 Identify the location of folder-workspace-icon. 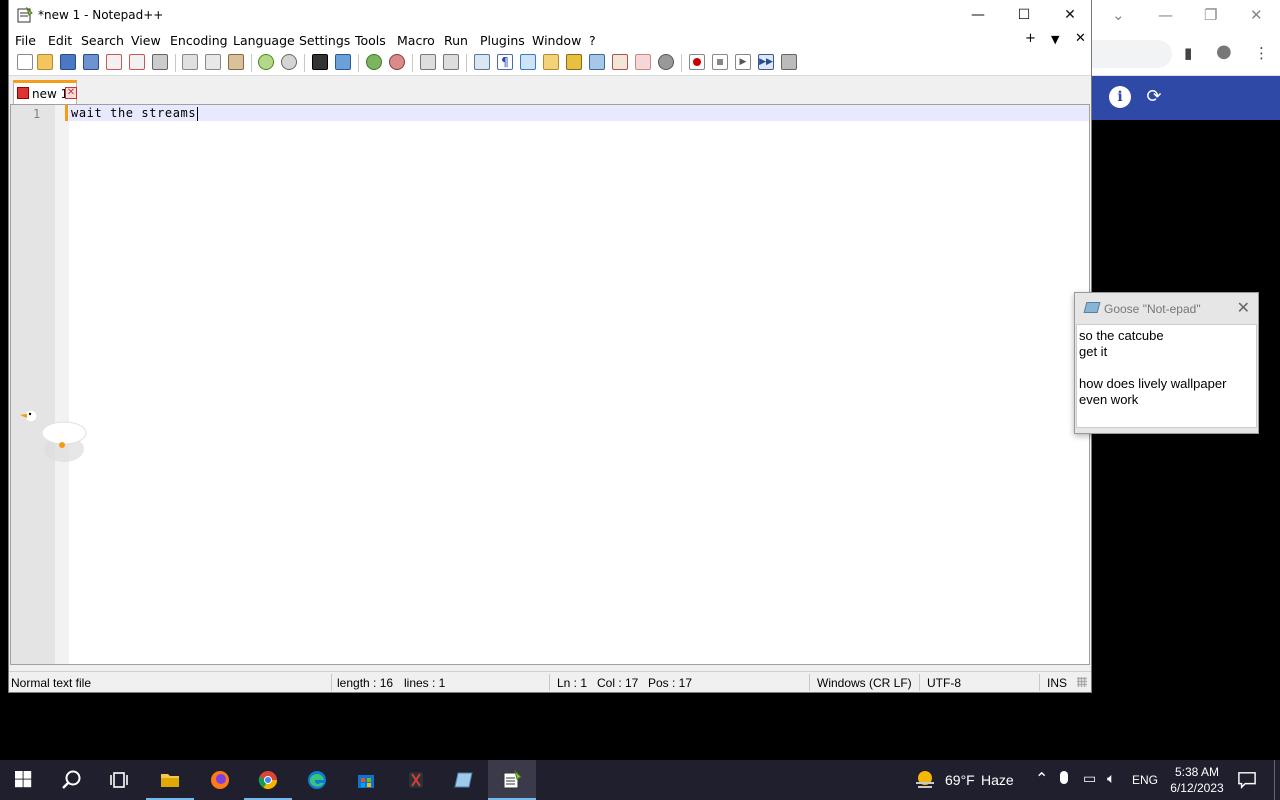
(643, 62).